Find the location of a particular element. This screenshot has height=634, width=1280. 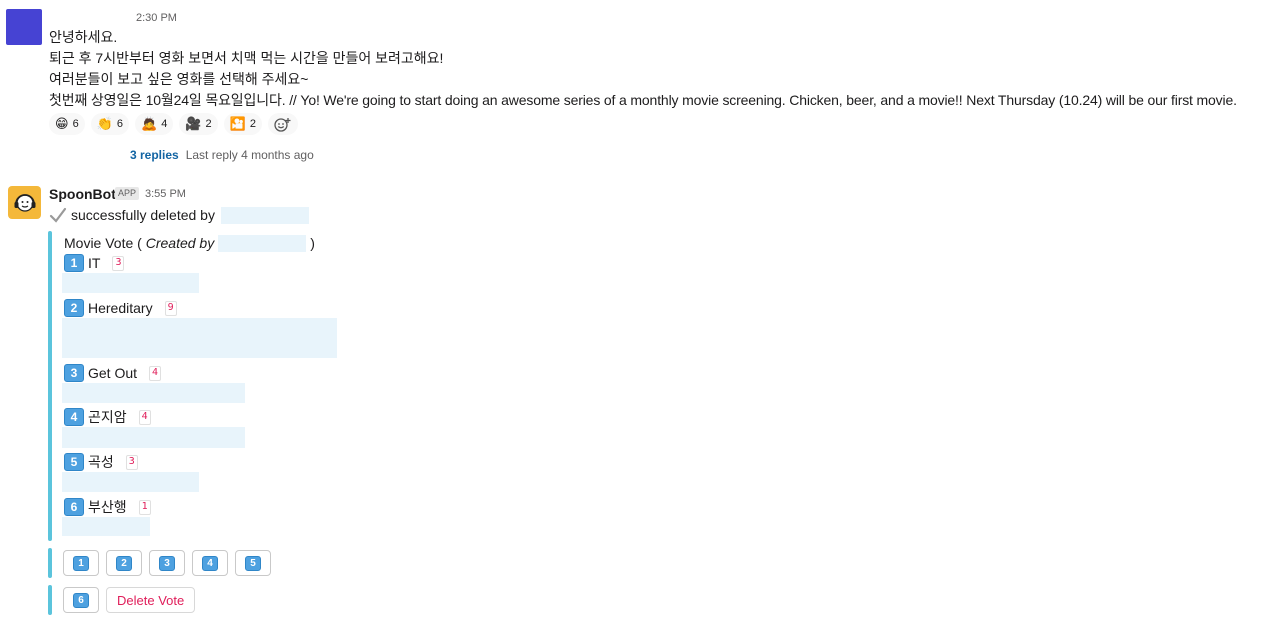

vote-option-5: 5 곡성 3 is located at coordinates (101, 462).